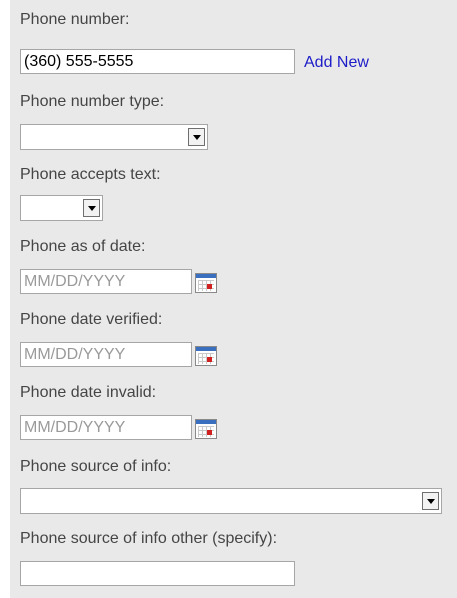  What do you see at coordinates (114, 137) in the screenshot?
I see `phone-number-type-select` at bounding box center [114, 137].